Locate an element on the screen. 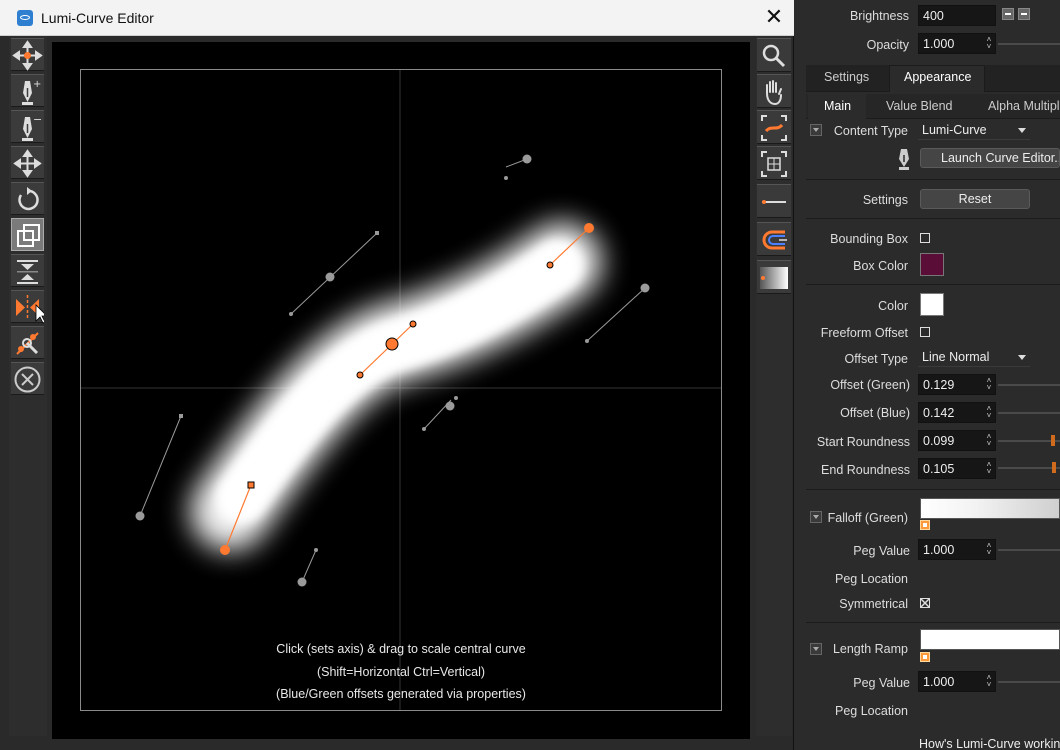 The image size is (1060, 750). pen-add-icon: + is located at coordinates (31, 92).